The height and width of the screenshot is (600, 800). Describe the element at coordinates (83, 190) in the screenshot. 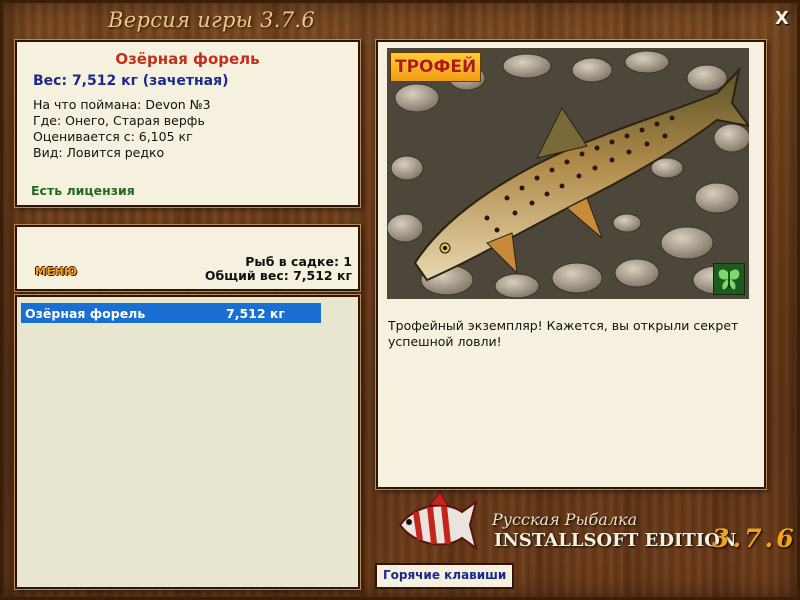

I see `license-status: Есть лицензия` at that location.